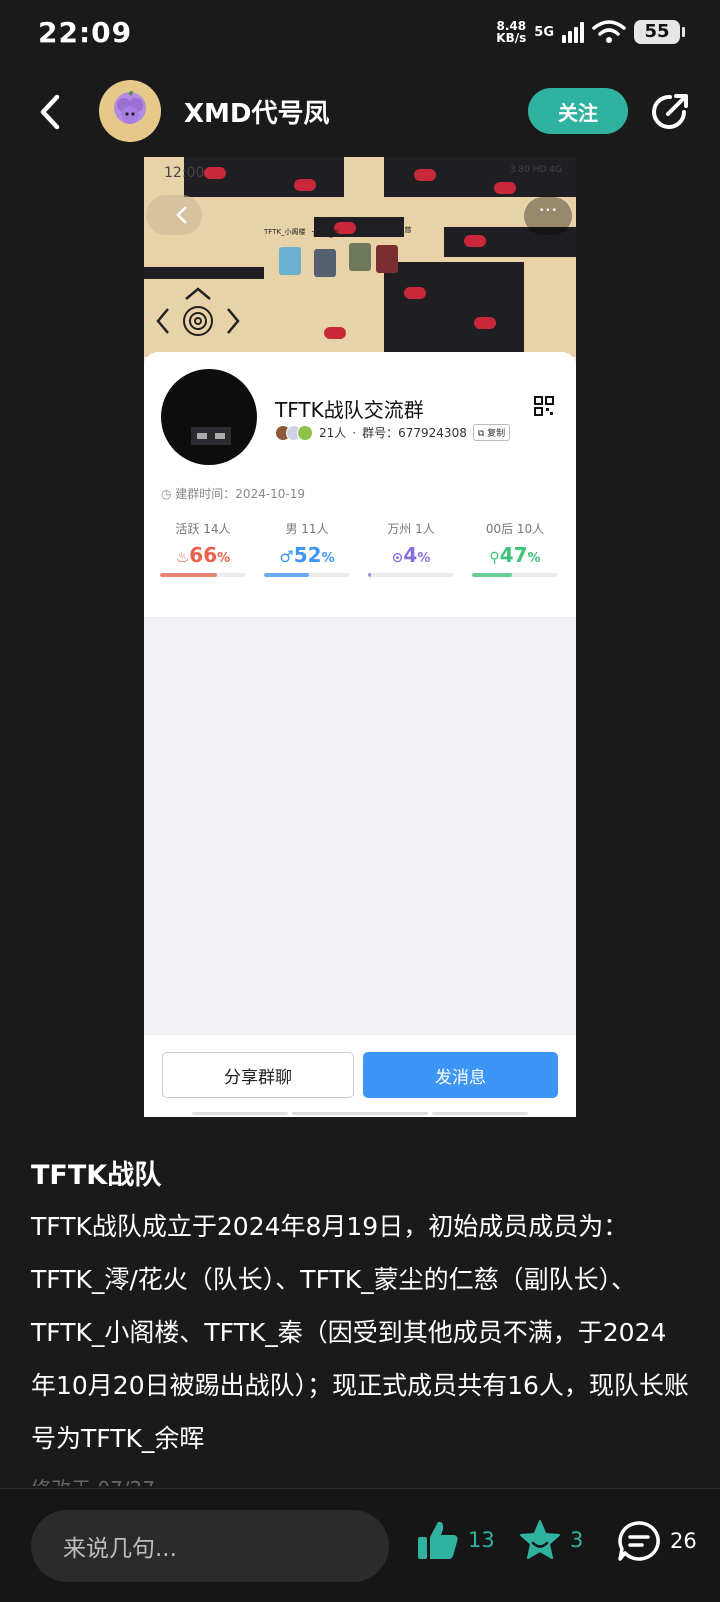 This screenshot has width=720, height=1602. Describe the element at coordinates (544, 406) in the screenshot. I see `qr-code-icon` at that location.